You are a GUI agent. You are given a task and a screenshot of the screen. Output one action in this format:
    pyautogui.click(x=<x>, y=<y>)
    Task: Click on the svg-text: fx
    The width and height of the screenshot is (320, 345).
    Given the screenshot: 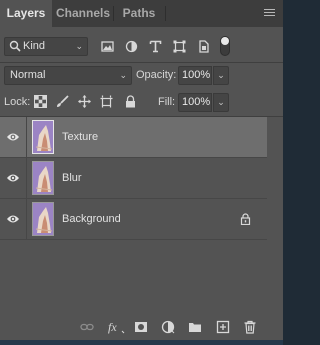 What is the action you would take?
    pyautogui.click(x=112, y=327)
    